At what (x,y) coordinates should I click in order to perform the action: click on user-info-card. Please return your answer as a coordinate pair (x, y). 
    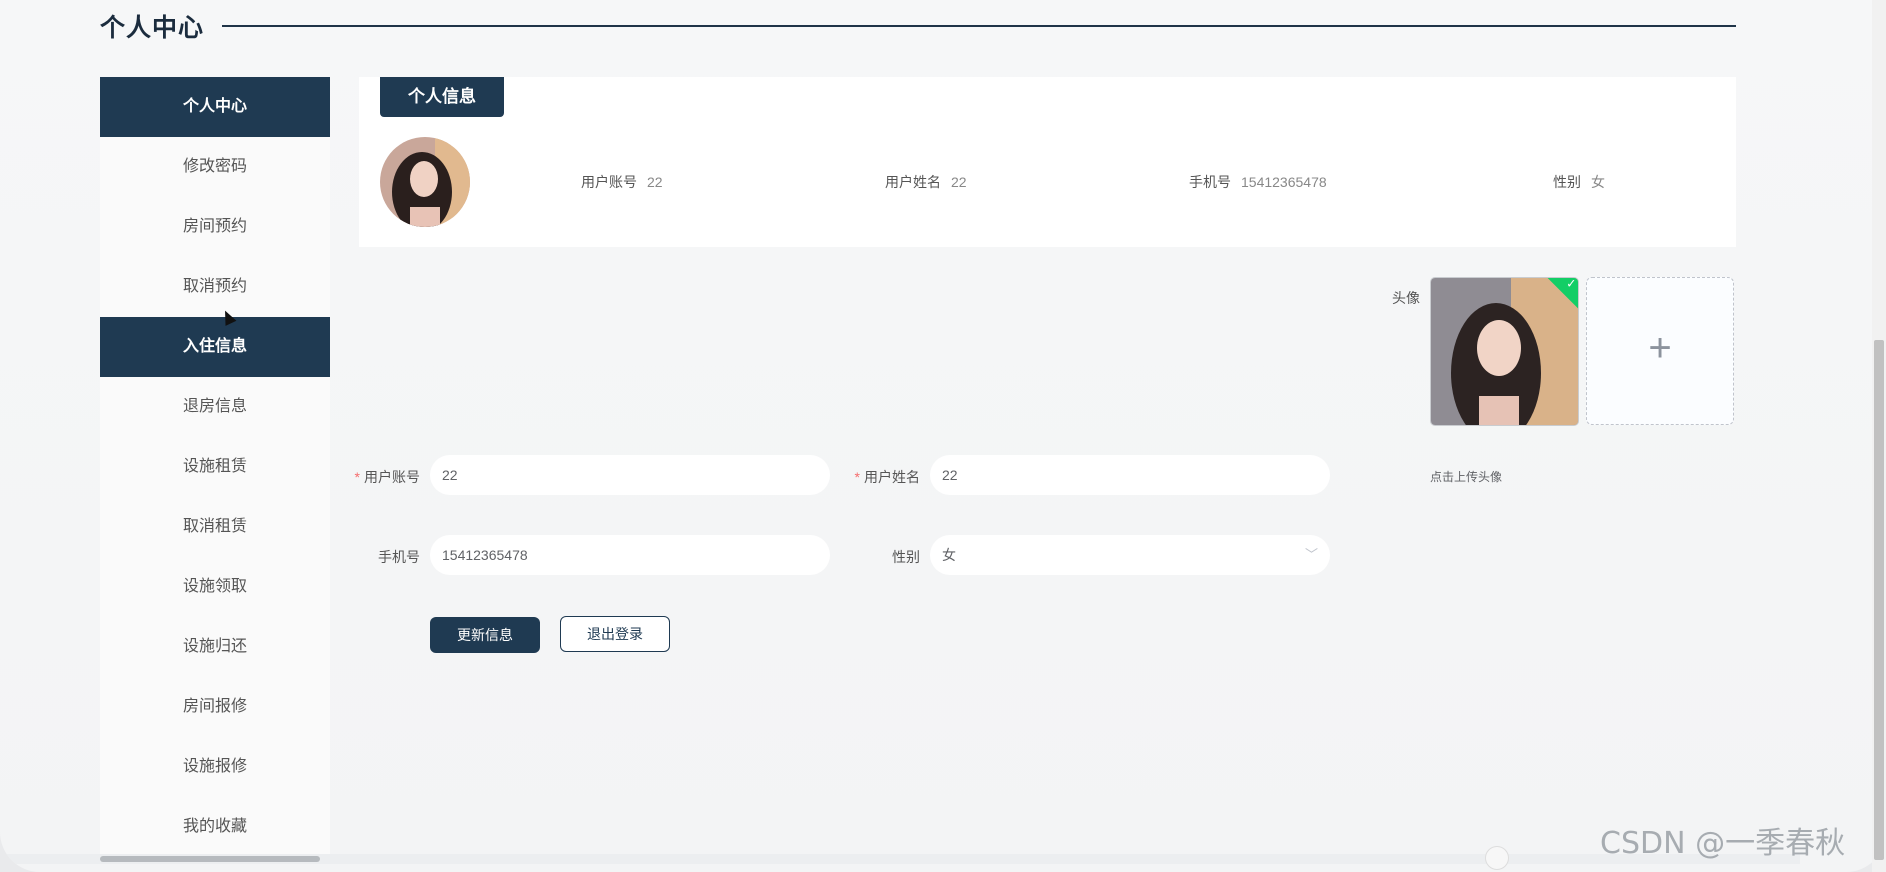
    Looking at the image, I should click on (1047, 162).